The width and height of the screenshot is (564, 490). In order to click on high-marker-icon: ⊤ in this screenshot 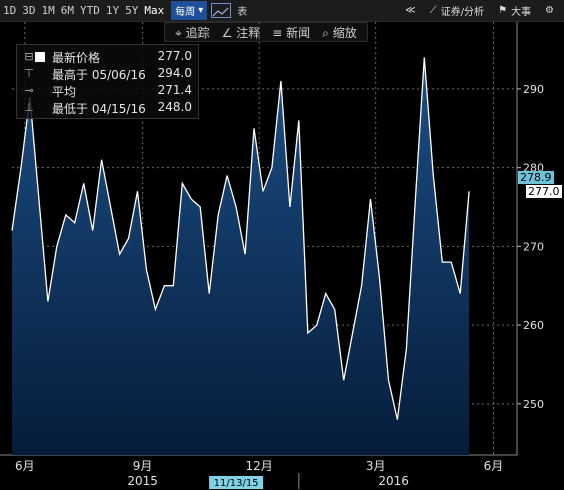, I will do `click(29, 73)`.